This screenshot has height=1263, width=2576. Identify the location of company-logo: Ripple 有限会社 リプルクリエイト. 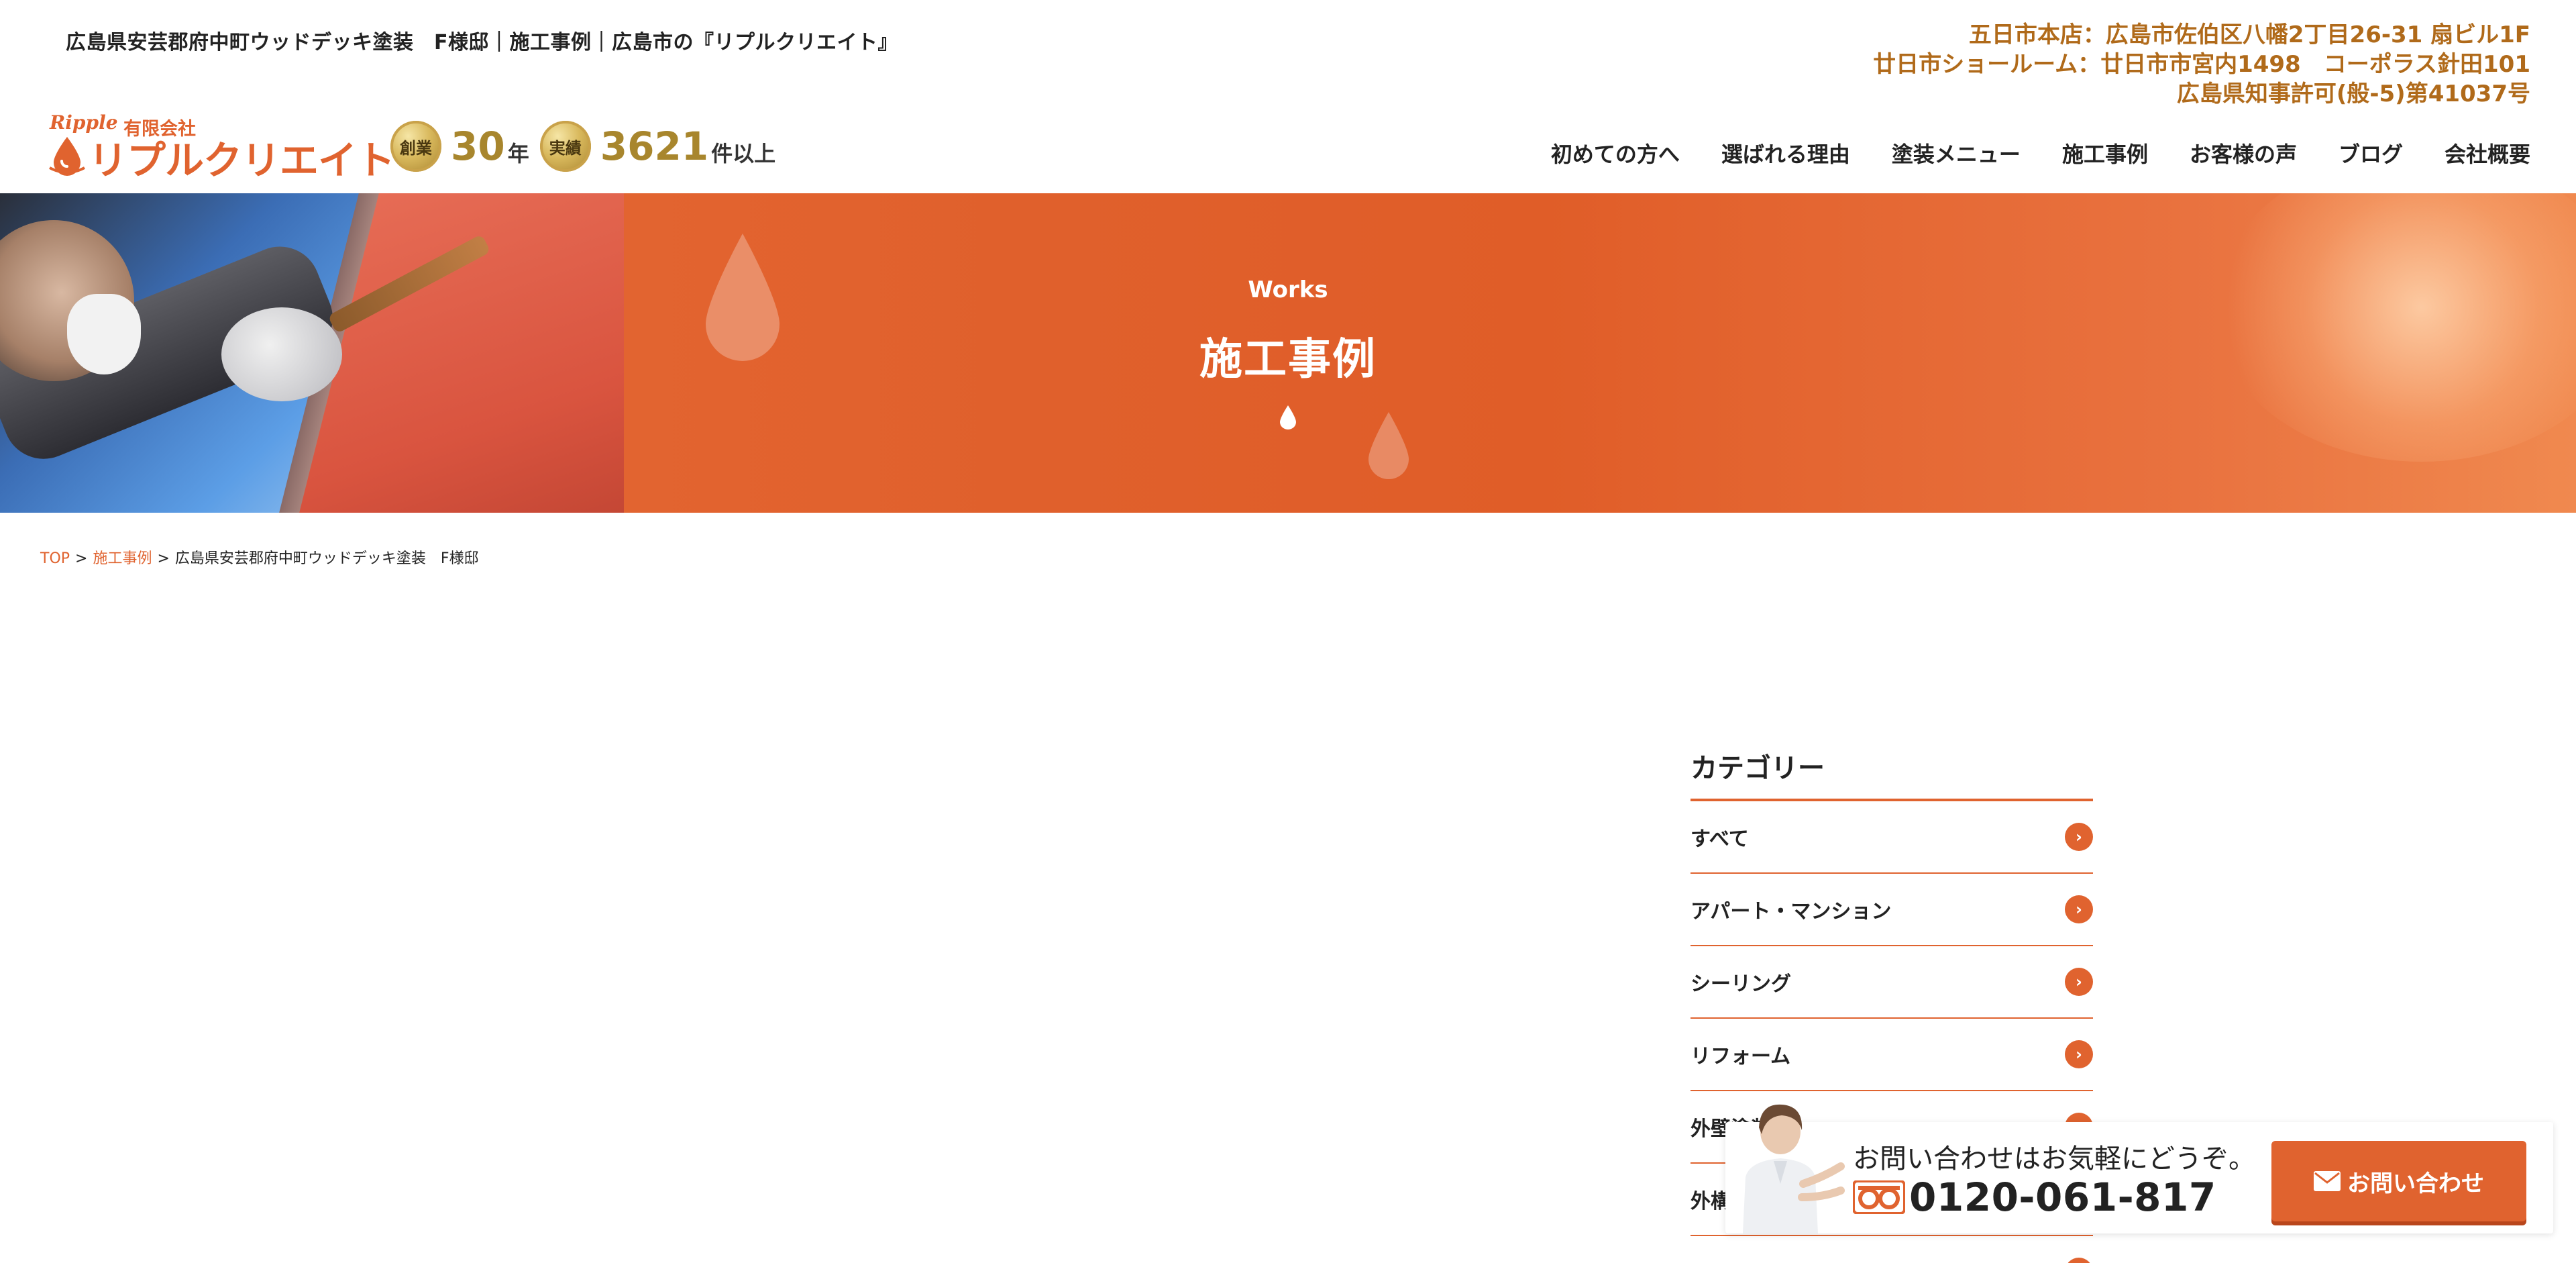
(220, 147).